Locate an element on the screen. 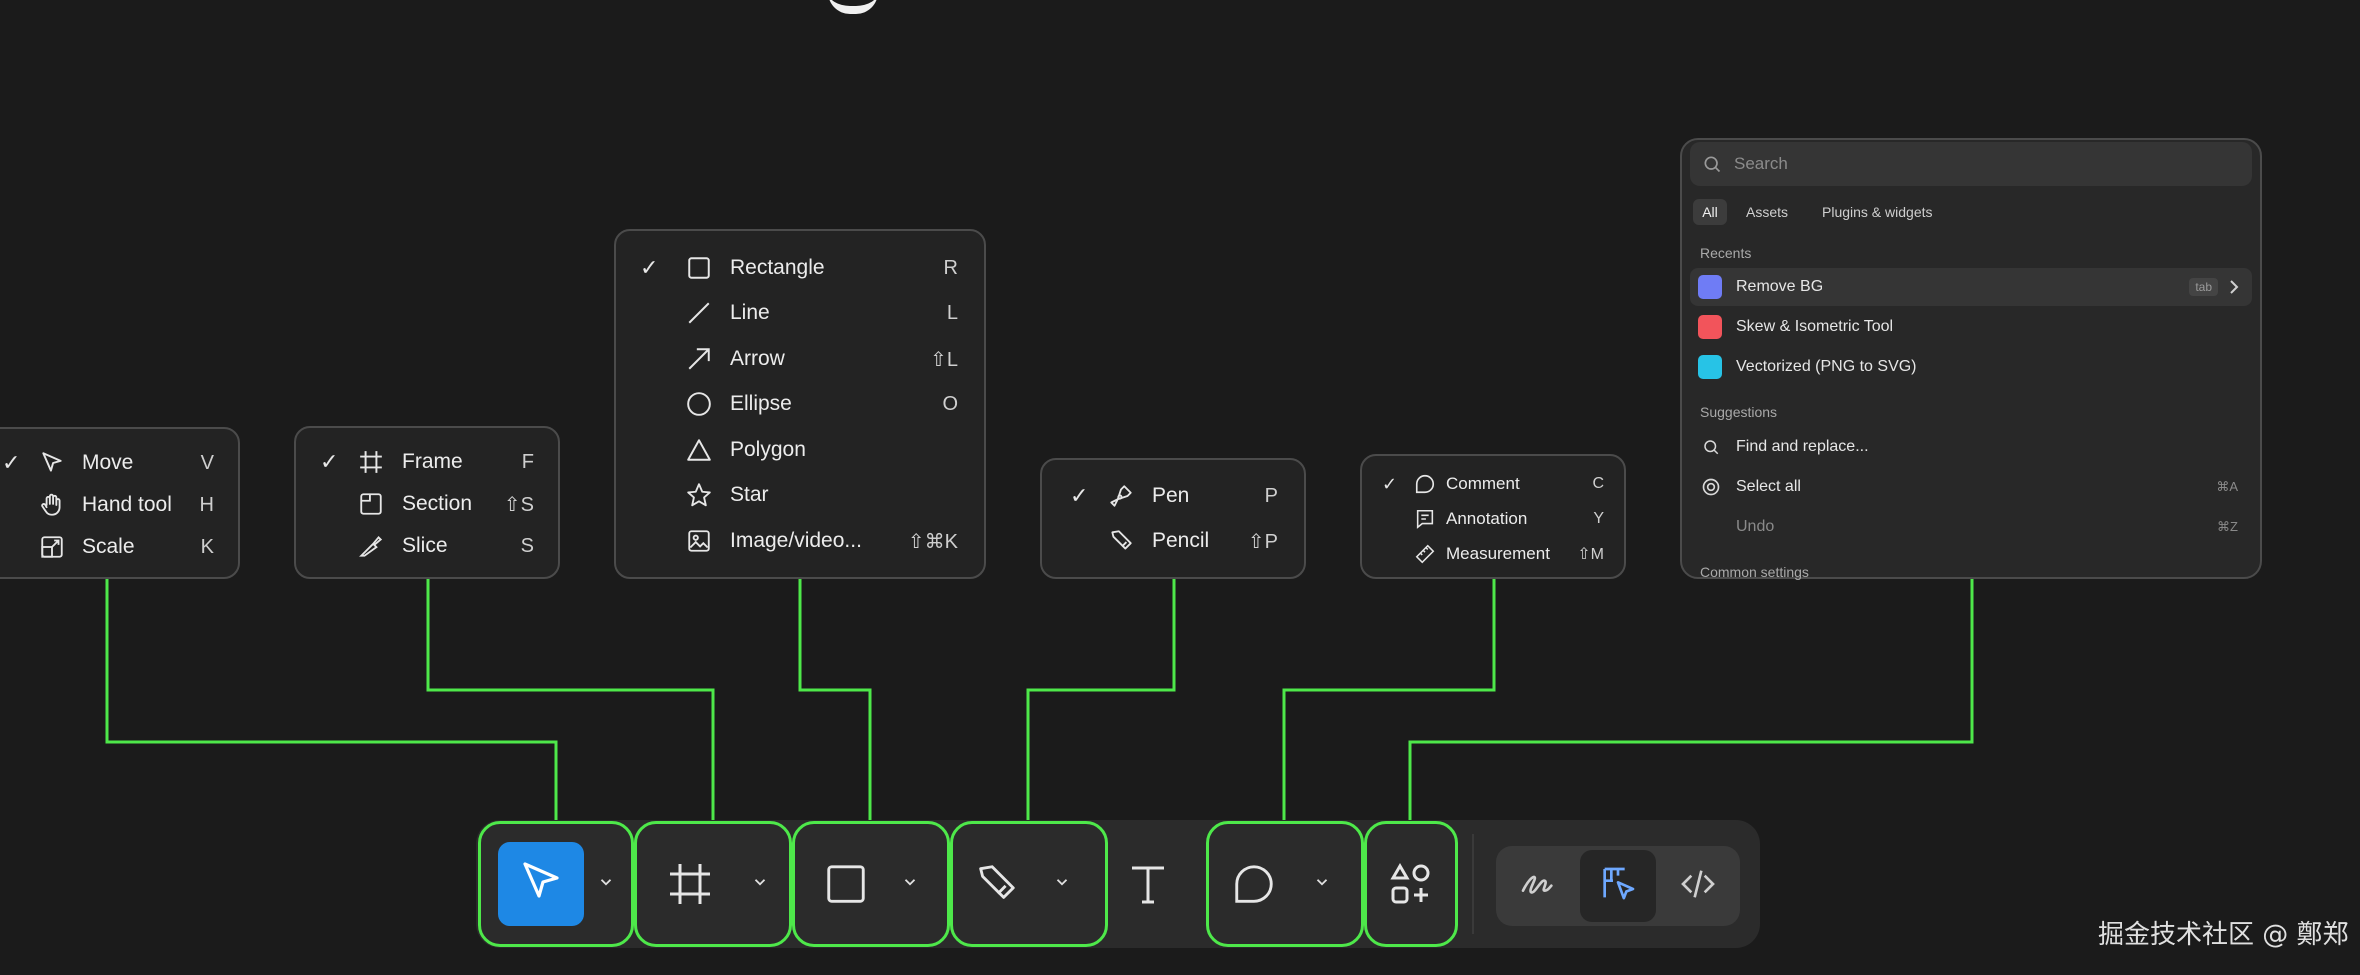  recent-item-vectorized: Vectorized (PNG to SVG) is located at coordinates (1971, 367).